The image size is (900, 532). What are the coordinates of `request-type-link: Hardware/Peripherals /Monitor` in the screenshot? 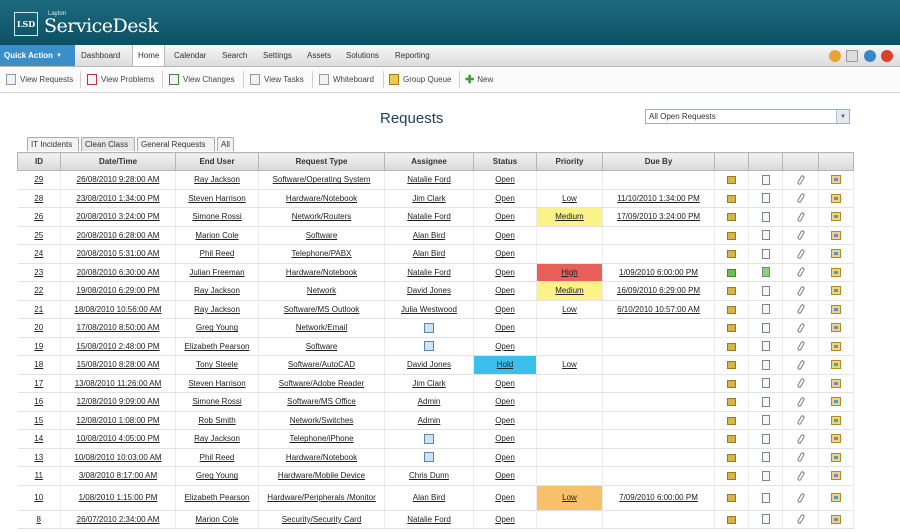 It's located at (321, 497).